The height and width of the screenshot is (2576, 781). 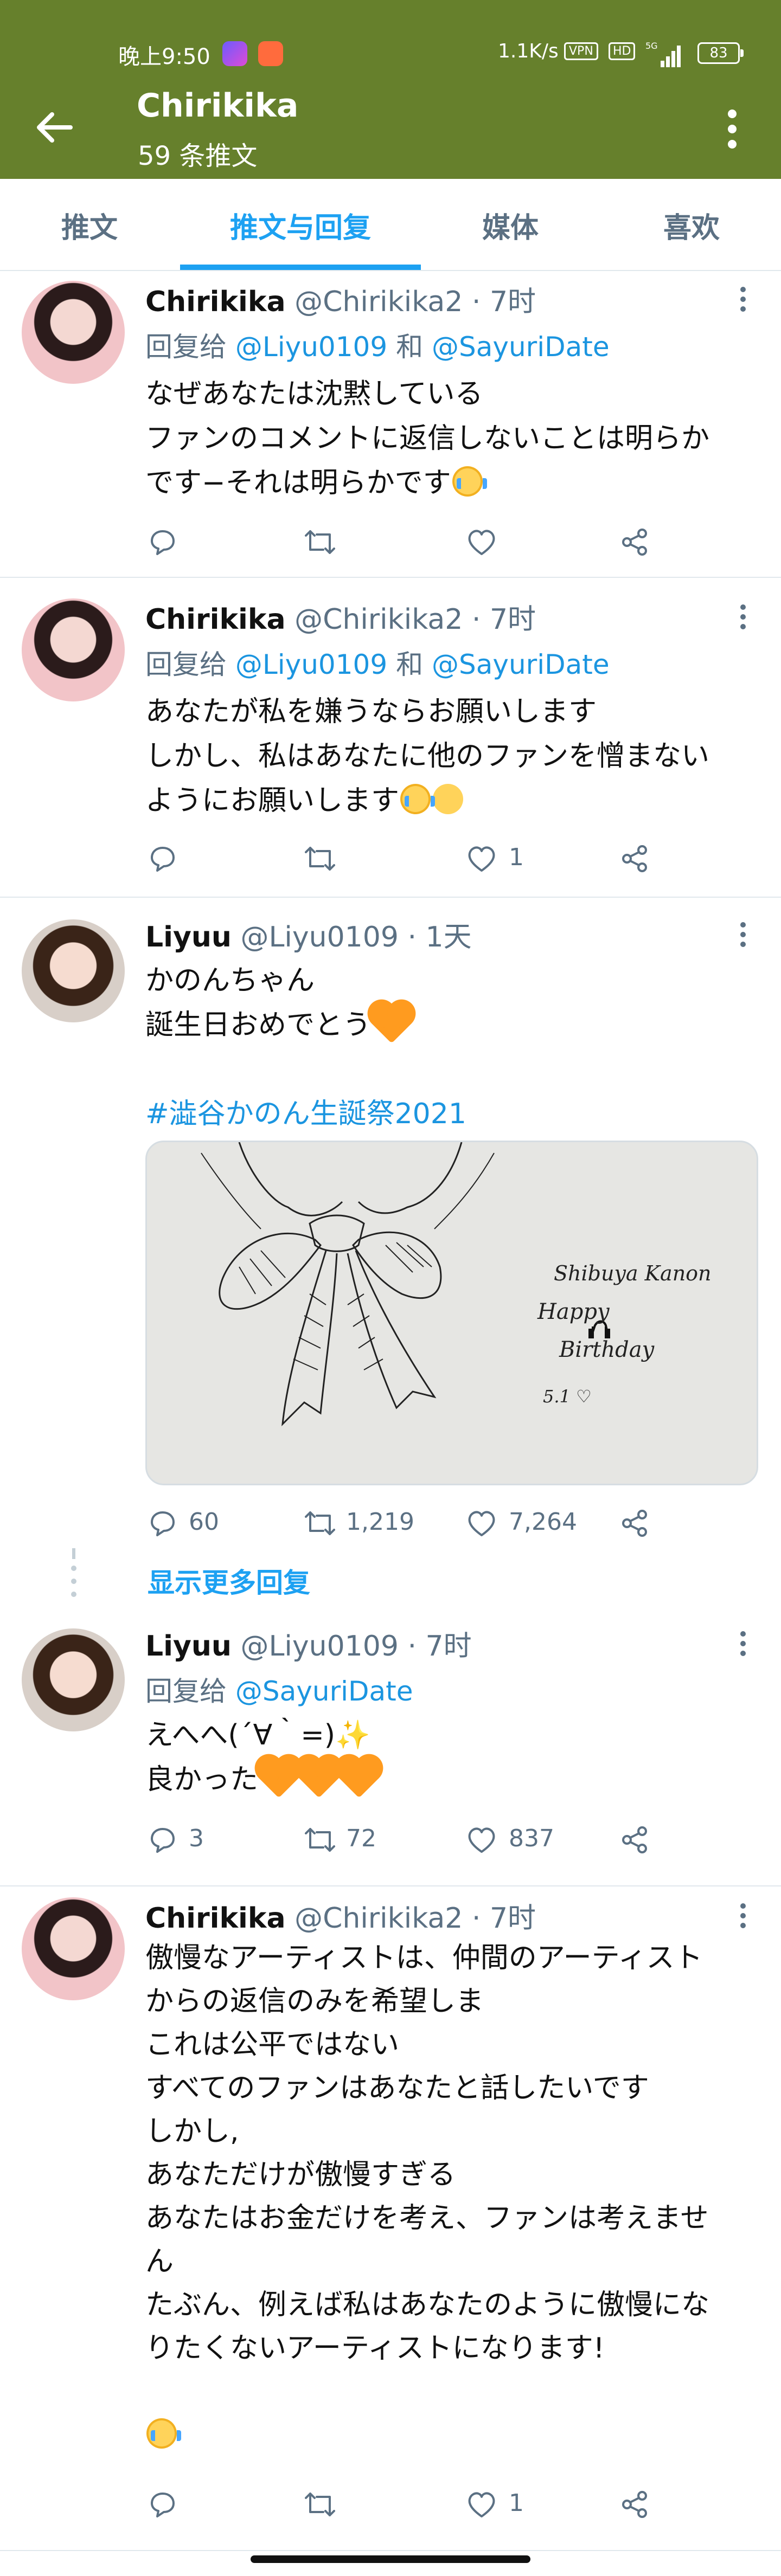 I want to click on tweet-text-line: しかし,, so click(x=192, y=2131).